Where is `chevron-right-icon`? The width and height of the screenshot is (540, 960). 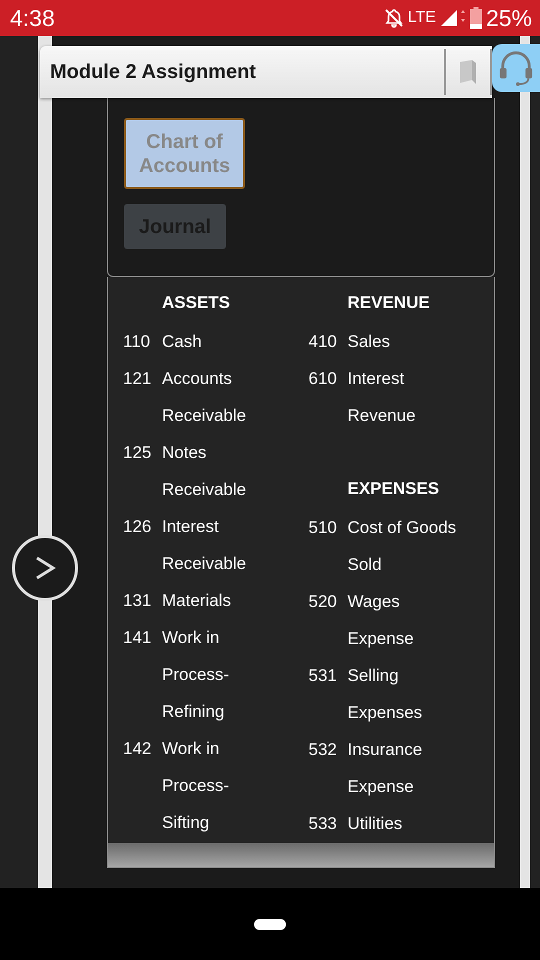 chevron-right-icon is located at coordinates (45, 568).